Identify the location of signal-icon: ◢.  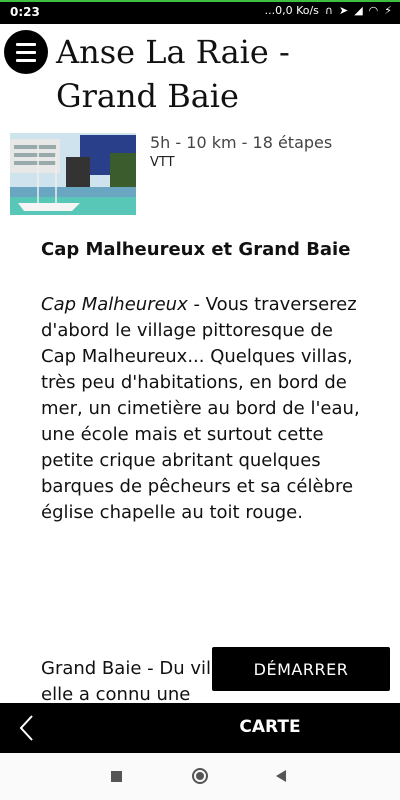
(358, 10).